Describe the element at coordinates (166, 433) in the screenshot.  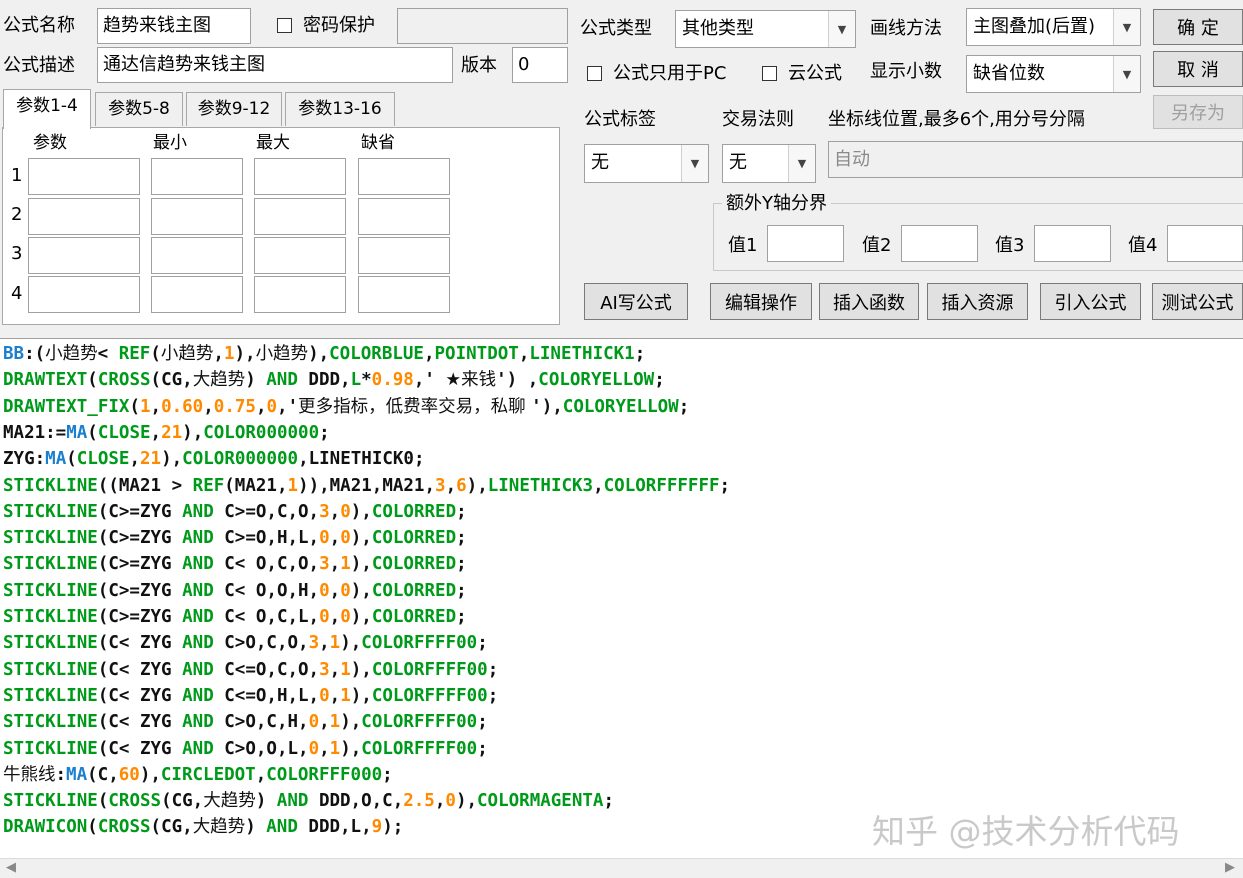
I see `code-line: MA21:=MA(CLOSE,21),COLOR000000;` at that location.